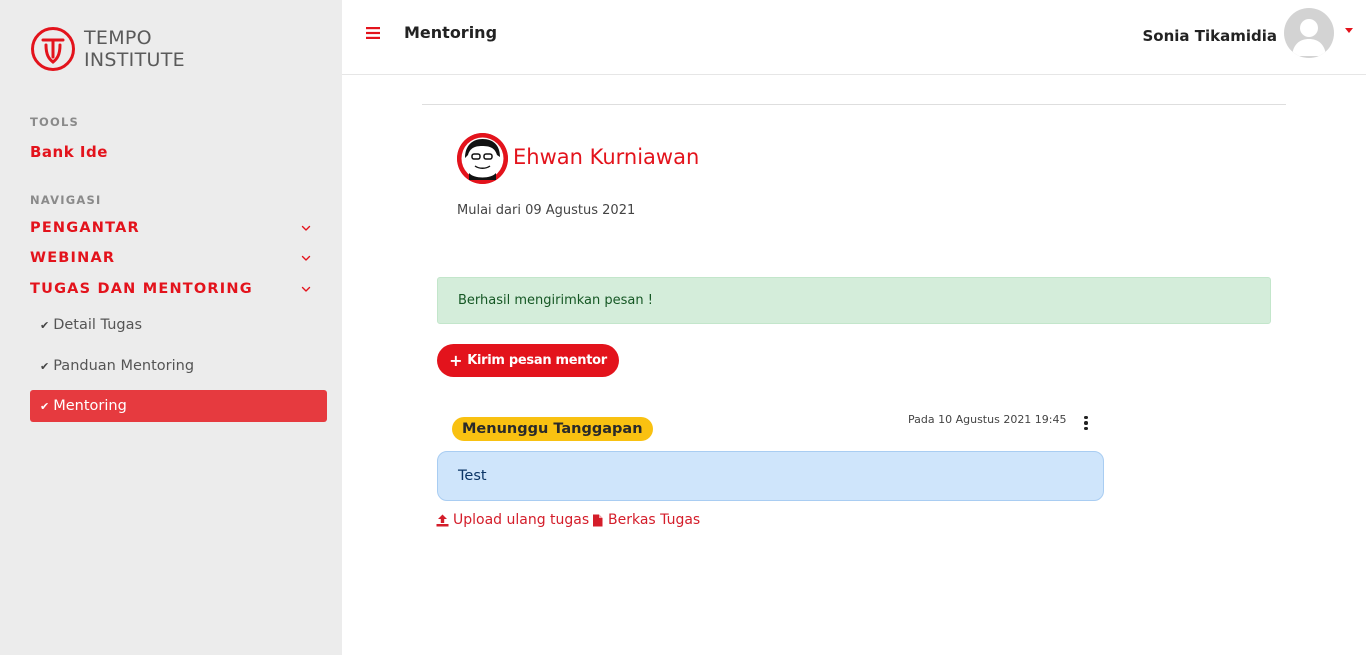 The height and width of the screenshot is (655, 1366). Describe the element at coordinates (854, 300) in the screenshot. I see `success-alert: Berhasil mengirimkan pesan !` at that location.